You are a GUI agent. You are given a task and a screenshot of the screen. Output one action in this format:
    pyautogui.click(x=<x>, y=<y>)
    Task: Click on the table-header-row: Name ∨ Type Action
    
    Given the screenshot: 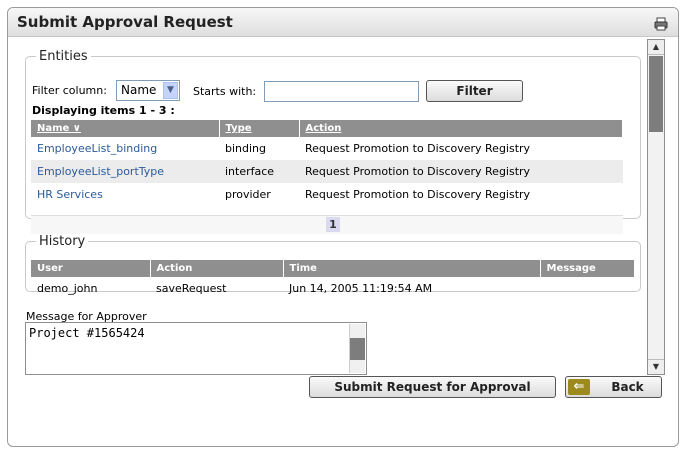 What is the action you would take?
    pyautogui.click(x=327, y=128)
    